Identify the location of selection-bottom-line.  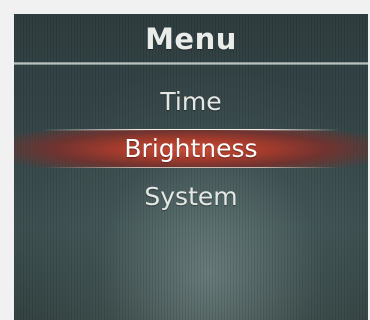
(191, 167).